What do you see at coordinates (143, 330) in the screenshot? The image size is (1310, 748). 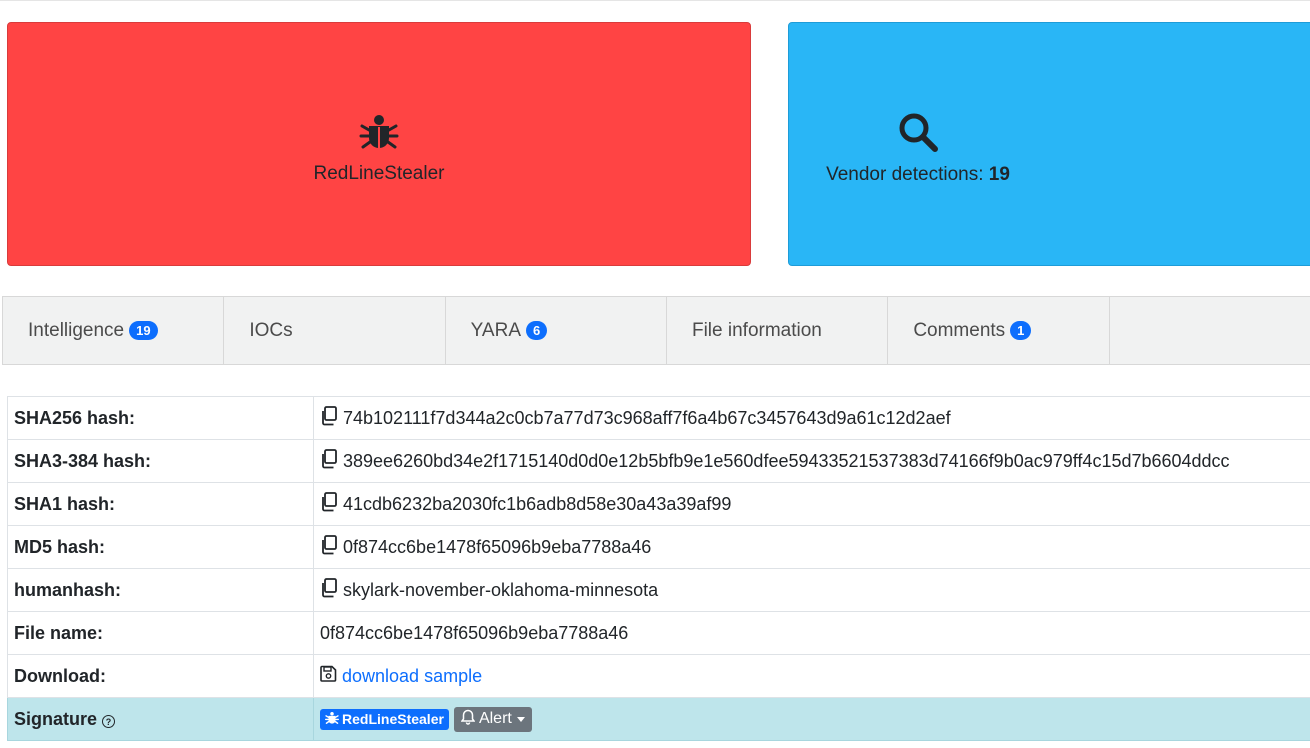 I see `tab-badge: 19` at bounding box center [143, 330].